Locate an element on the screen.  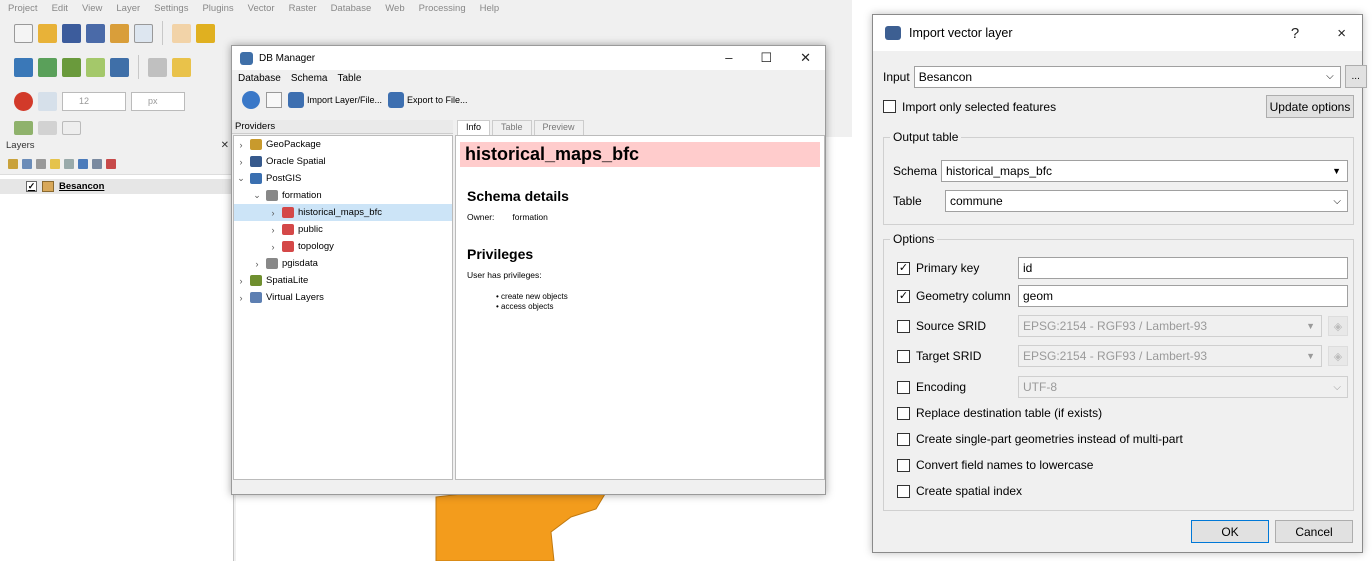
menu-item-plugins: Plugins is located at coordinates (217, 8).